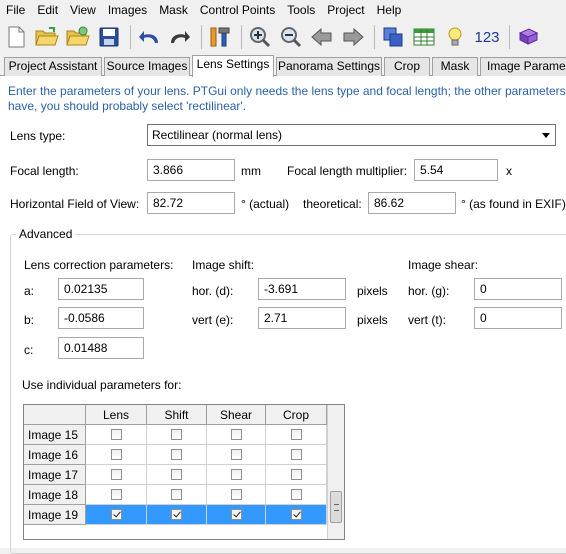  I want to click on theoretical-input: 86.62, so click(412, 203).